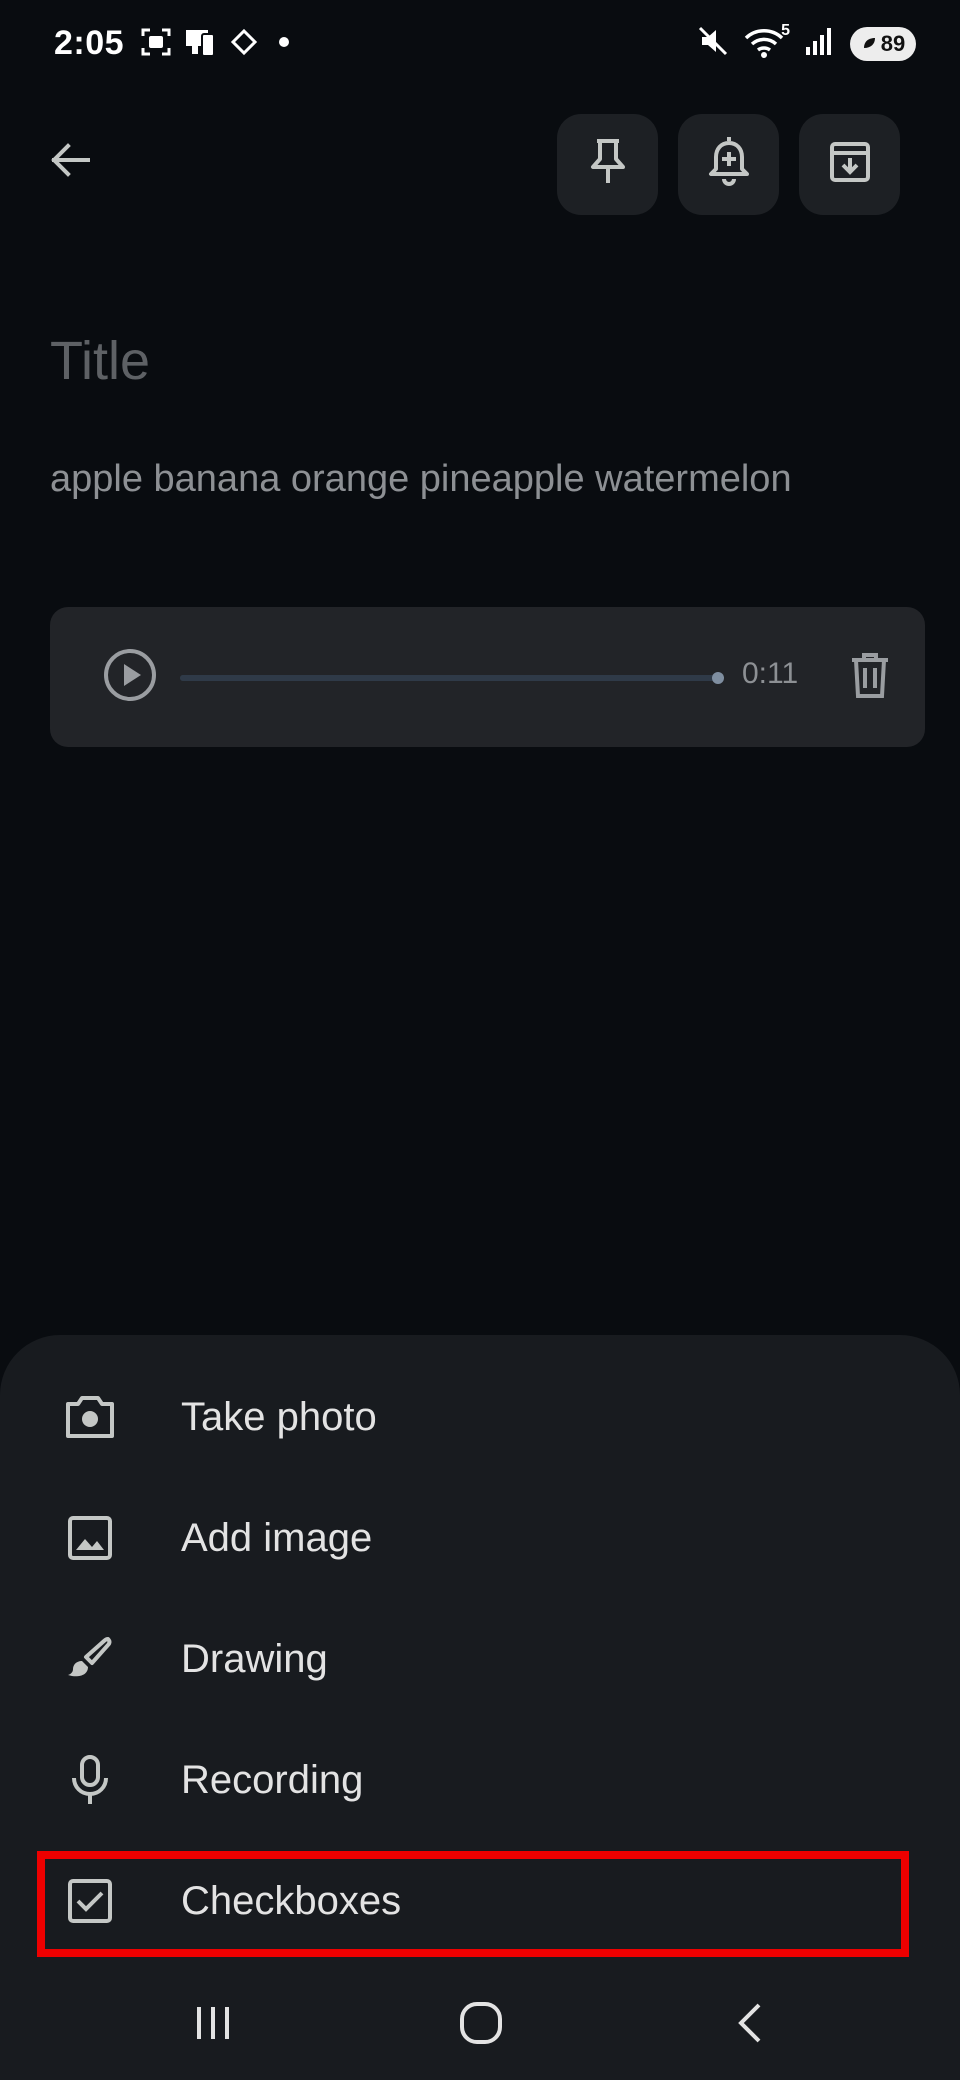  I want to click on home-button, so click(481, 2025).